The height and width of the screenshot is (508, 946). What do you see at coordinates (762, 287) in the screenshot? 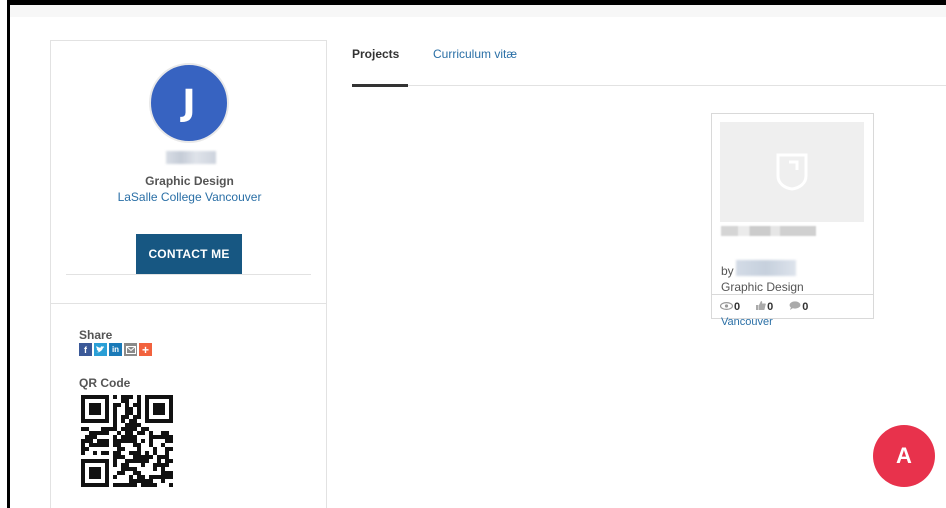
I see `project-discipline: Graphic Design` at bounding box center [762, 287].